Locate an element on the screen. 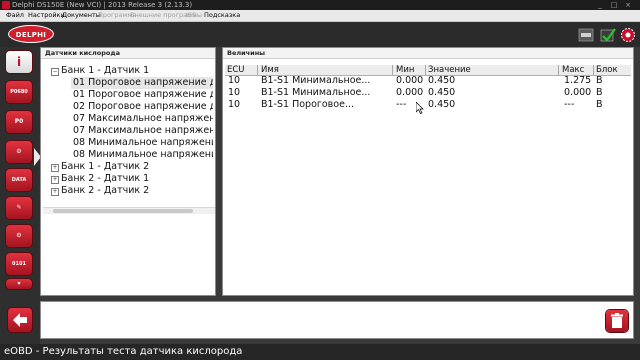 The image size is (640, 360). menu-file: Файл is located at coordinates (15, 15).